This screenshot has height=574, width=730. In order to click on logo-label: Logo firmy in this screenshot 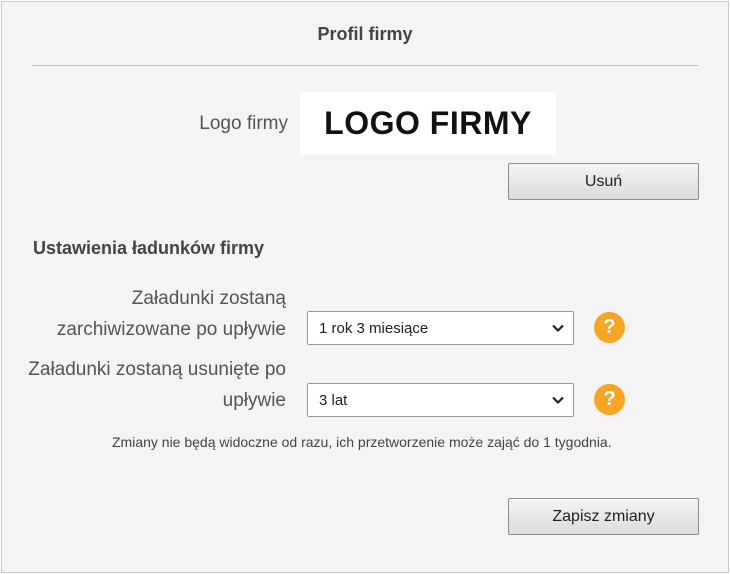, I will do `click(243, 123)`.